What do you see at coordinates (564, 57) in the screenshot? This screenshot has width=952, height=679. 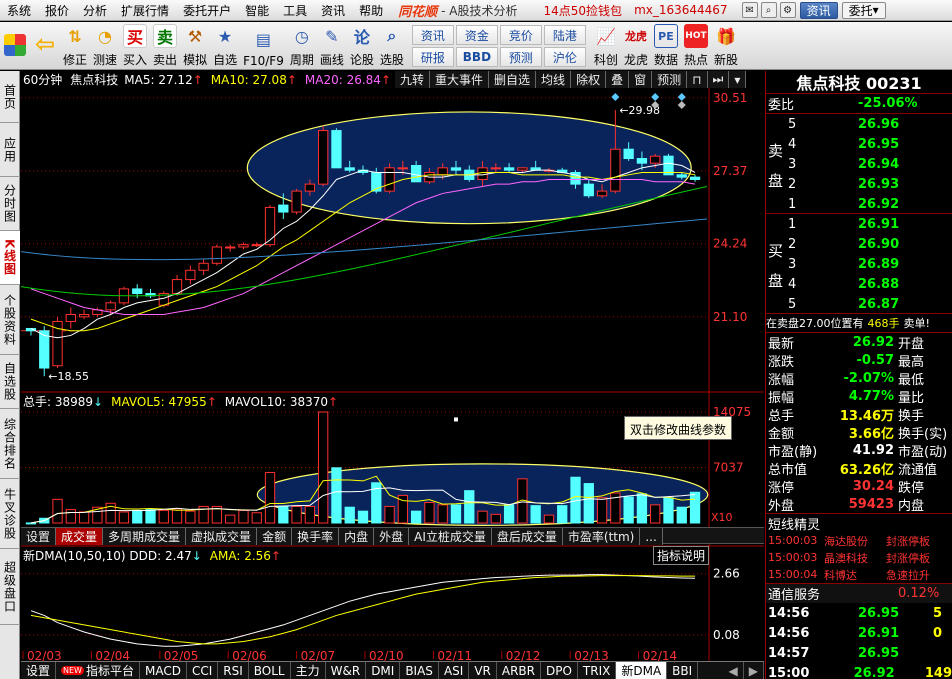 I see `grid-sh-london-button: 沪伦` at bounding box center [564, 57].